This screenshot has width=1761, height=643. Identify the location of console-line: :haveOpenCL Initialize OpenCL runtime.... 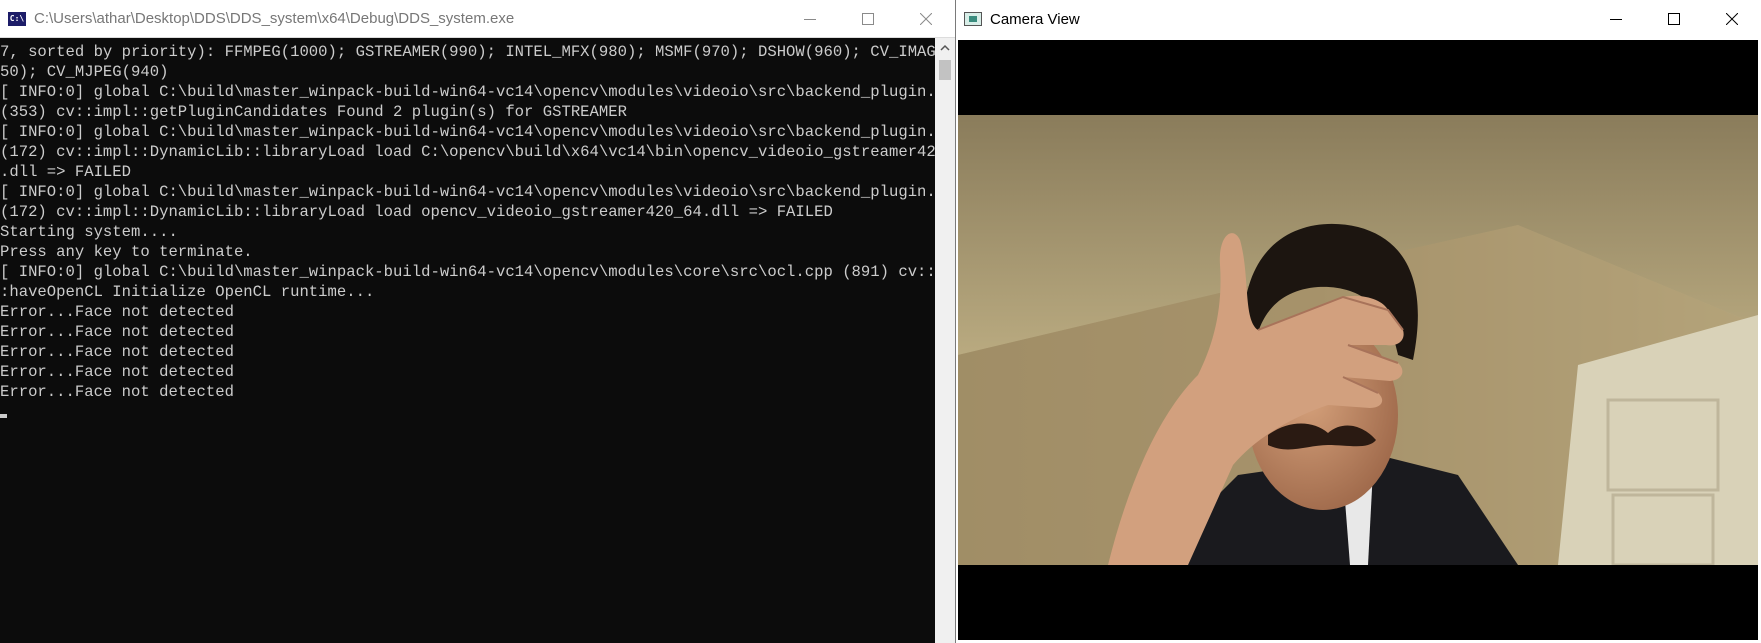
(187, 292).